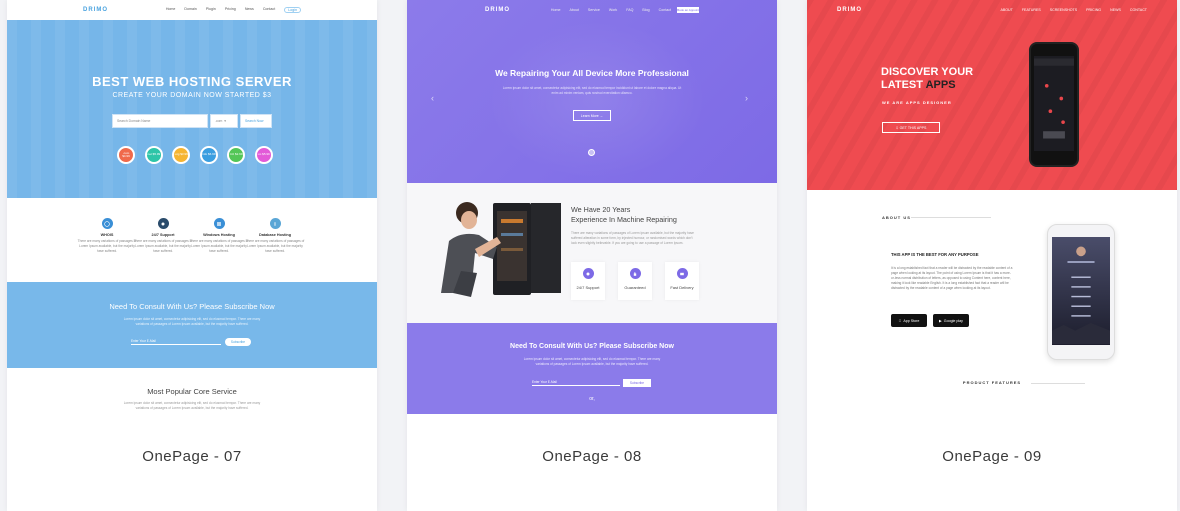  Describe the element at coordinates (1054, 104) in the screenshot. I see `phone-mockup` at that location.